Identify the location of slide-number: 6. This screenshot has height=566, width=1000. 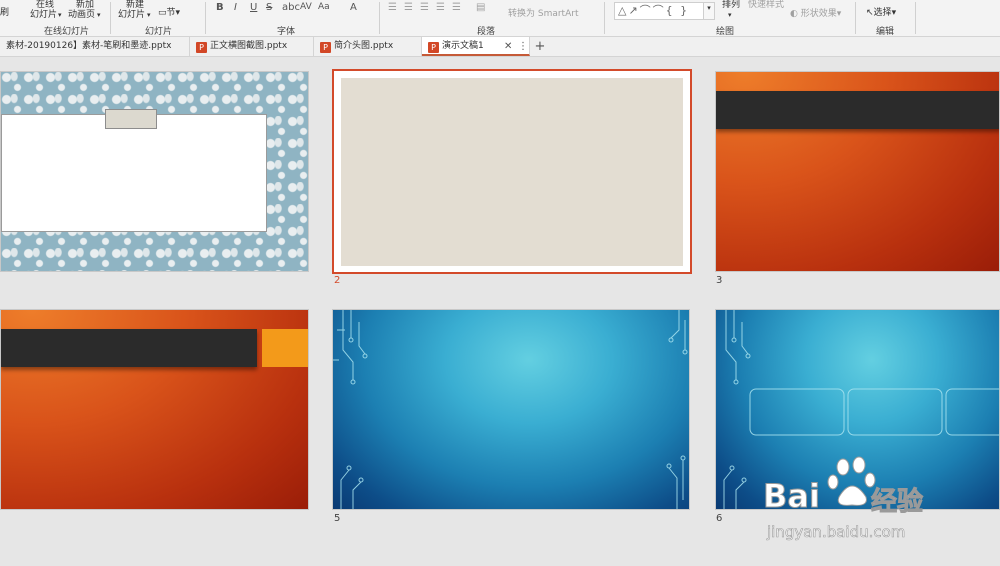
(719, 518).